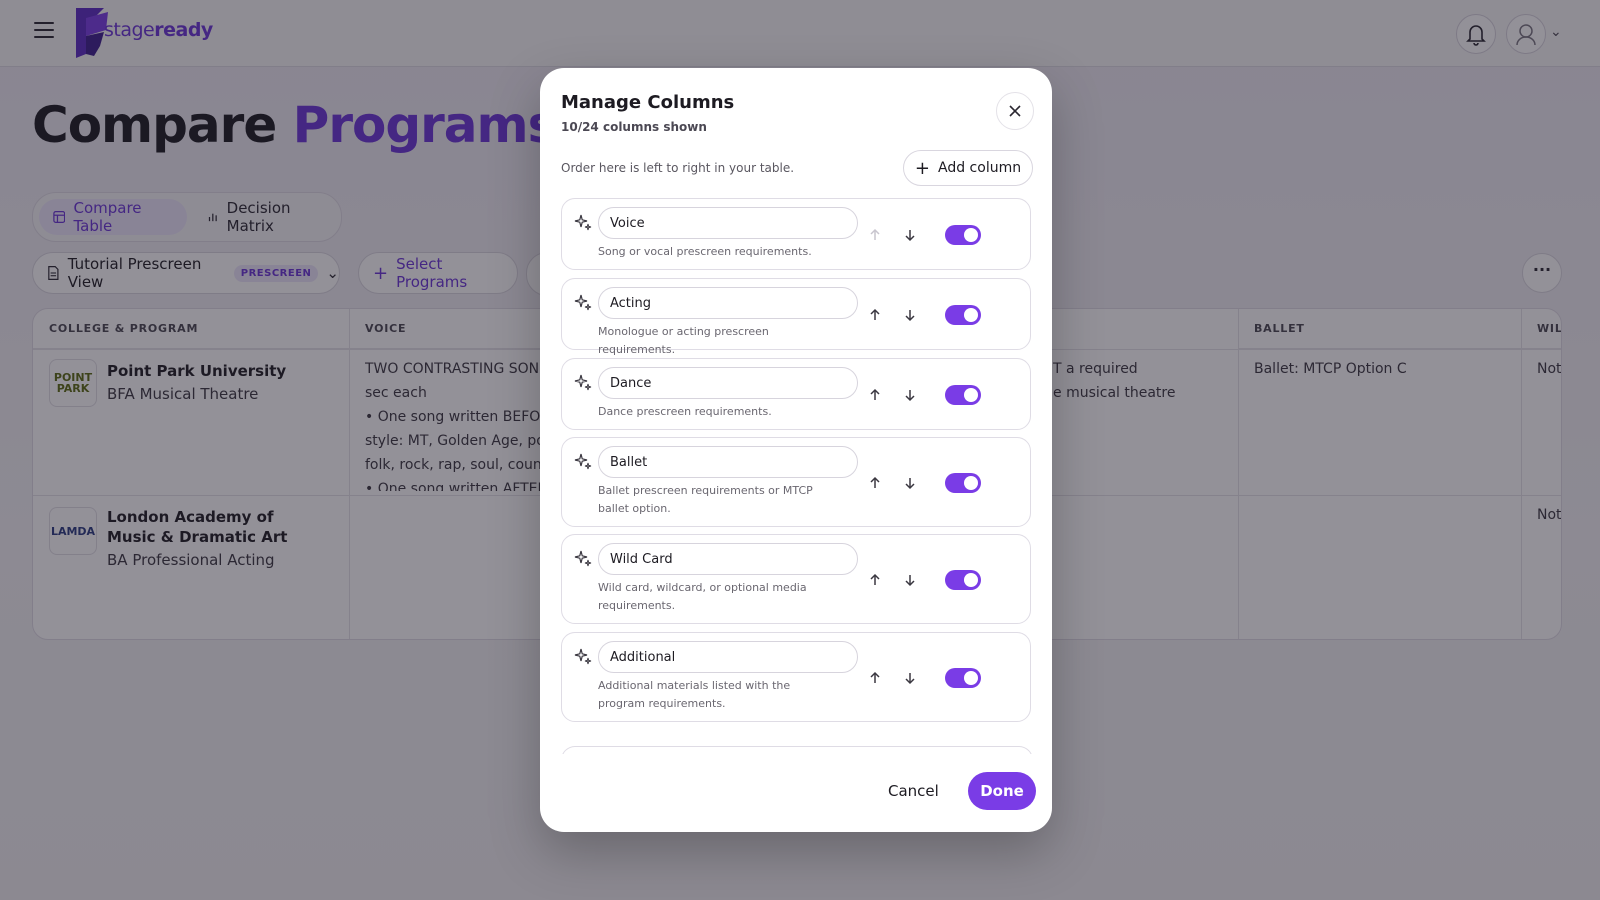 This screenshot has width=1600, height=900. I want to click on close-icon, so click(1015, 111).